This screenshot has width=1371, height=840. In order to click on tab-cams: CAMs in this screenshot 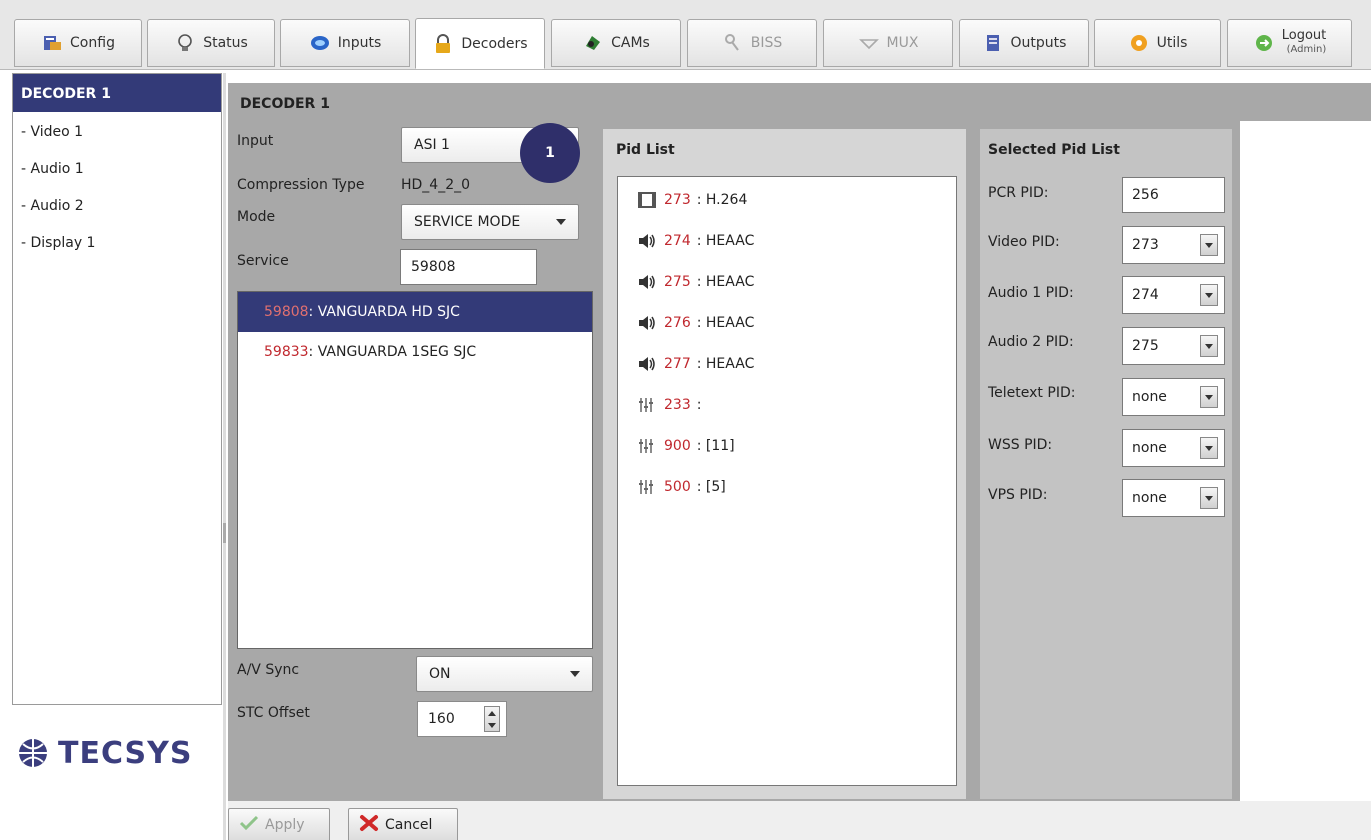, I will do `click(616, 43)`.